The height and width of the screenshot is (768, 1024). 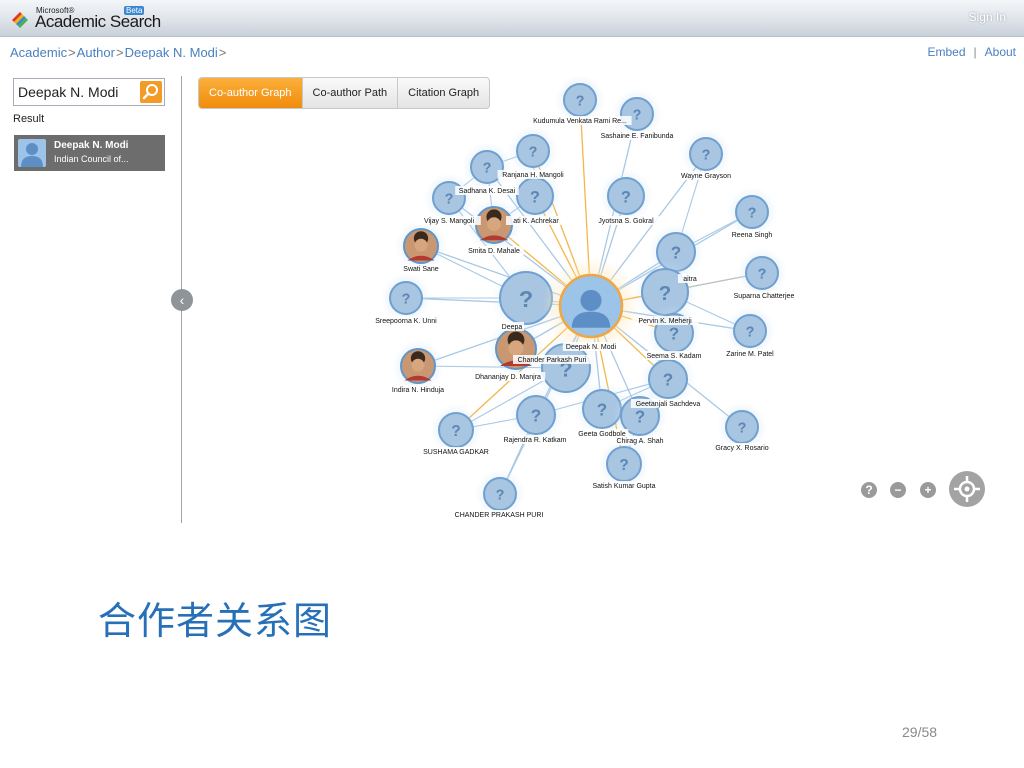 I want to click on graph-controls: ? − +, so click(x=923, y=490).